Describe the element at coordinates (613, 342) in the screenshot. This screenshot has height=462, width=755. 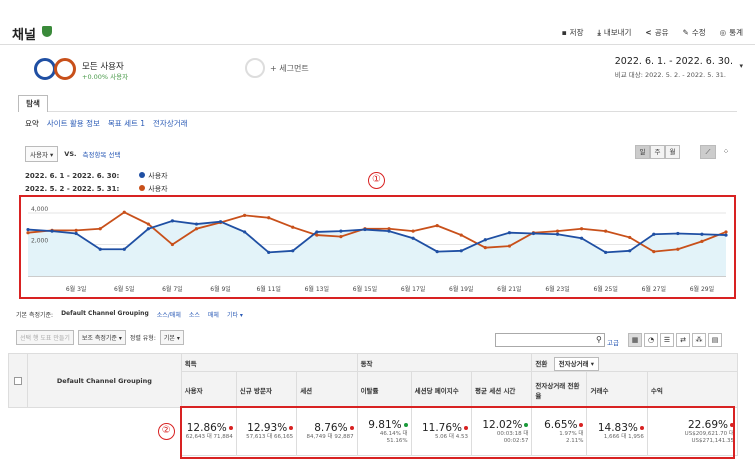
I see `advanced-filter-link: 고급` at that location.